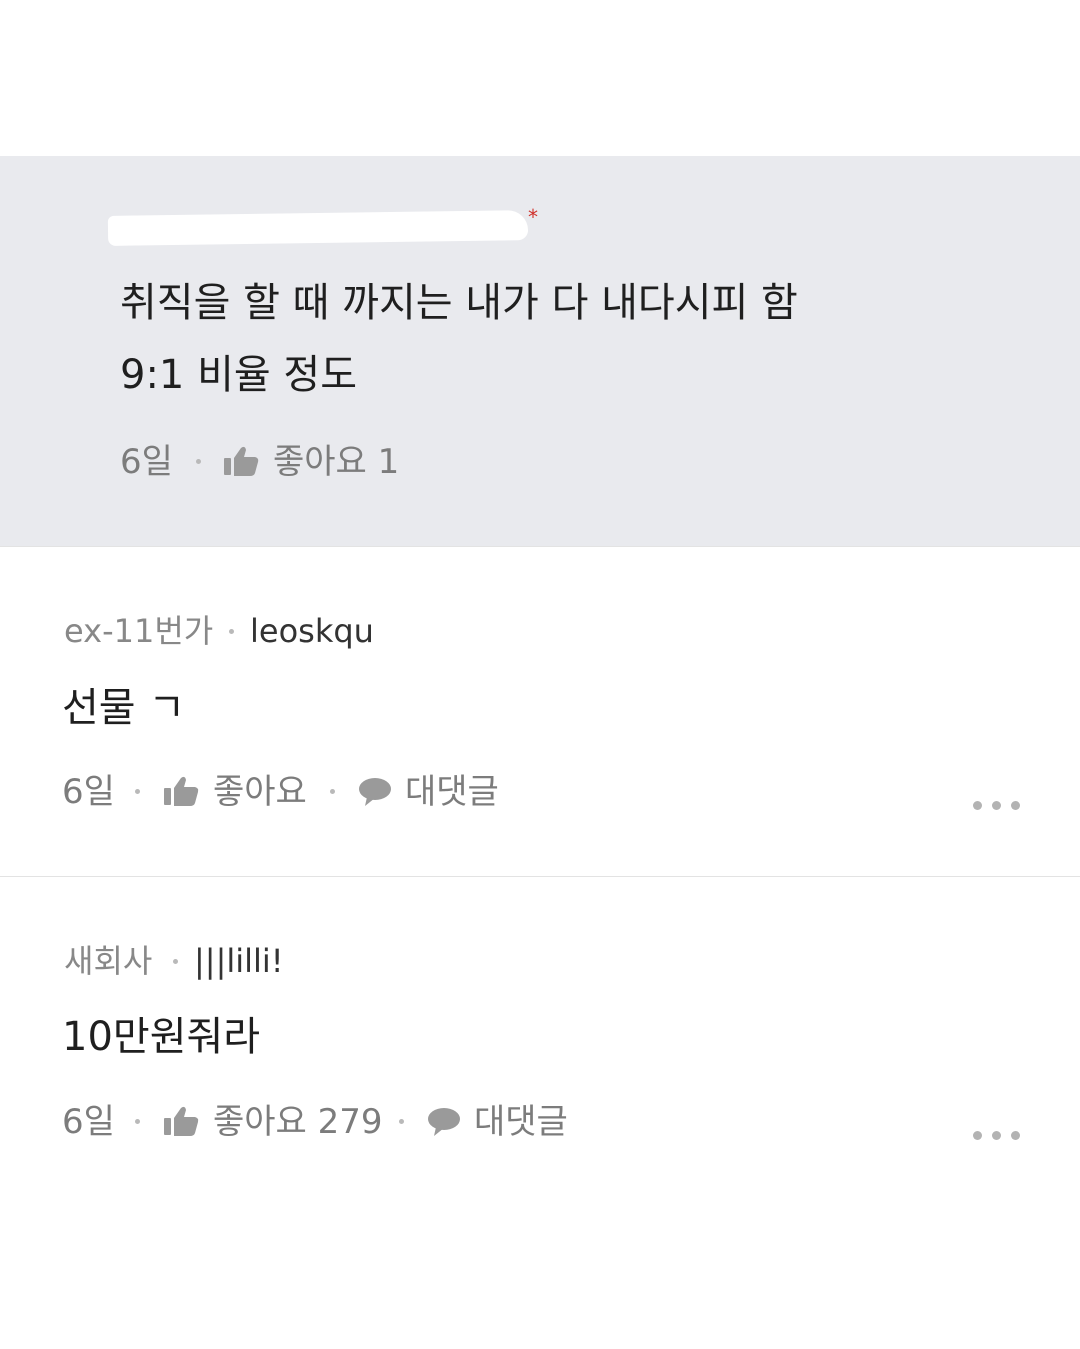  I want to click on redacted-author: *, so click(322, 226).